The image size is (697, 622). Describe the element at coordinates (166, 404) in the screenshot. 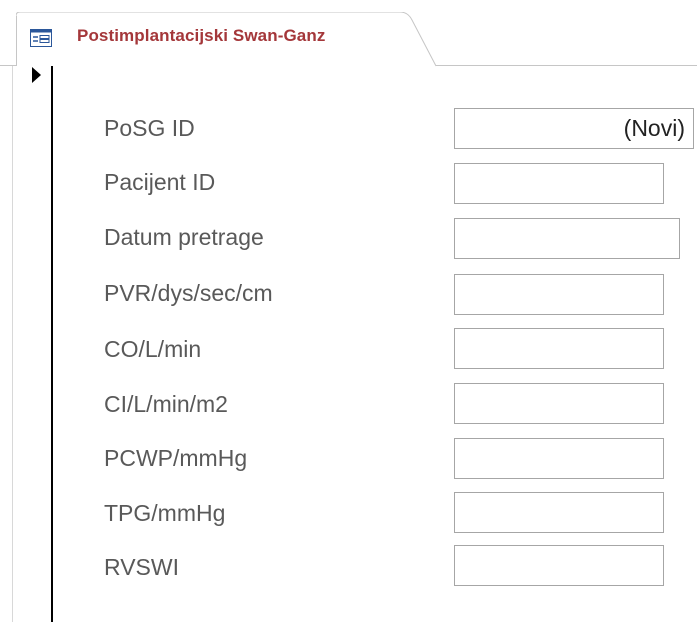

I see `label-ci: CI/L/min/m2` at that location.